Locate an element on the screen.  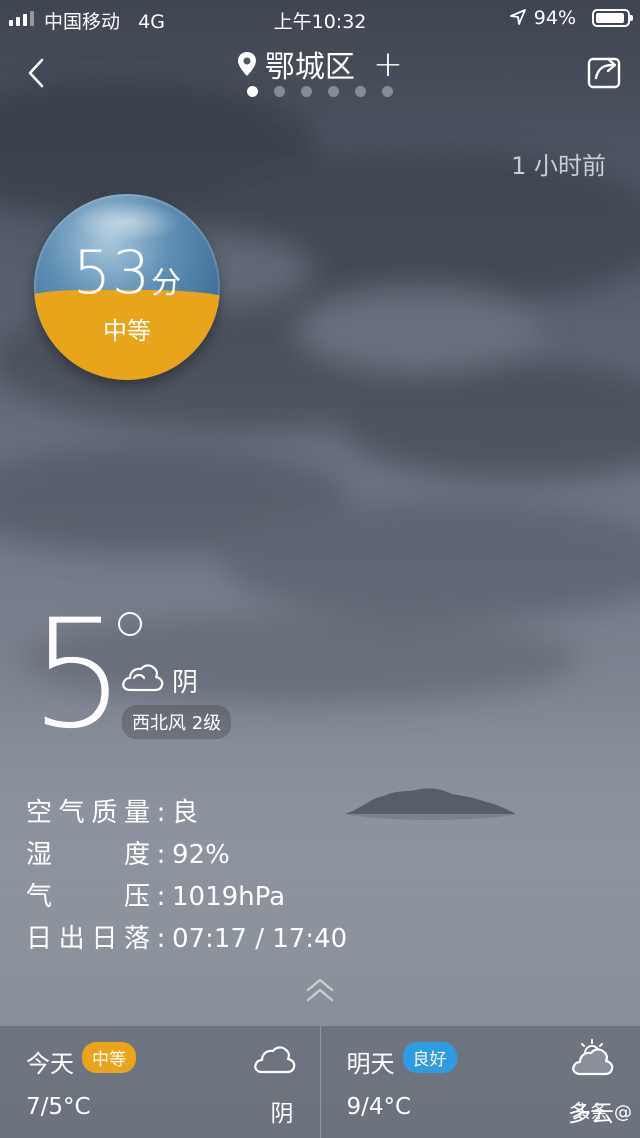
island-silhouette is located at coordinates (430, 804).